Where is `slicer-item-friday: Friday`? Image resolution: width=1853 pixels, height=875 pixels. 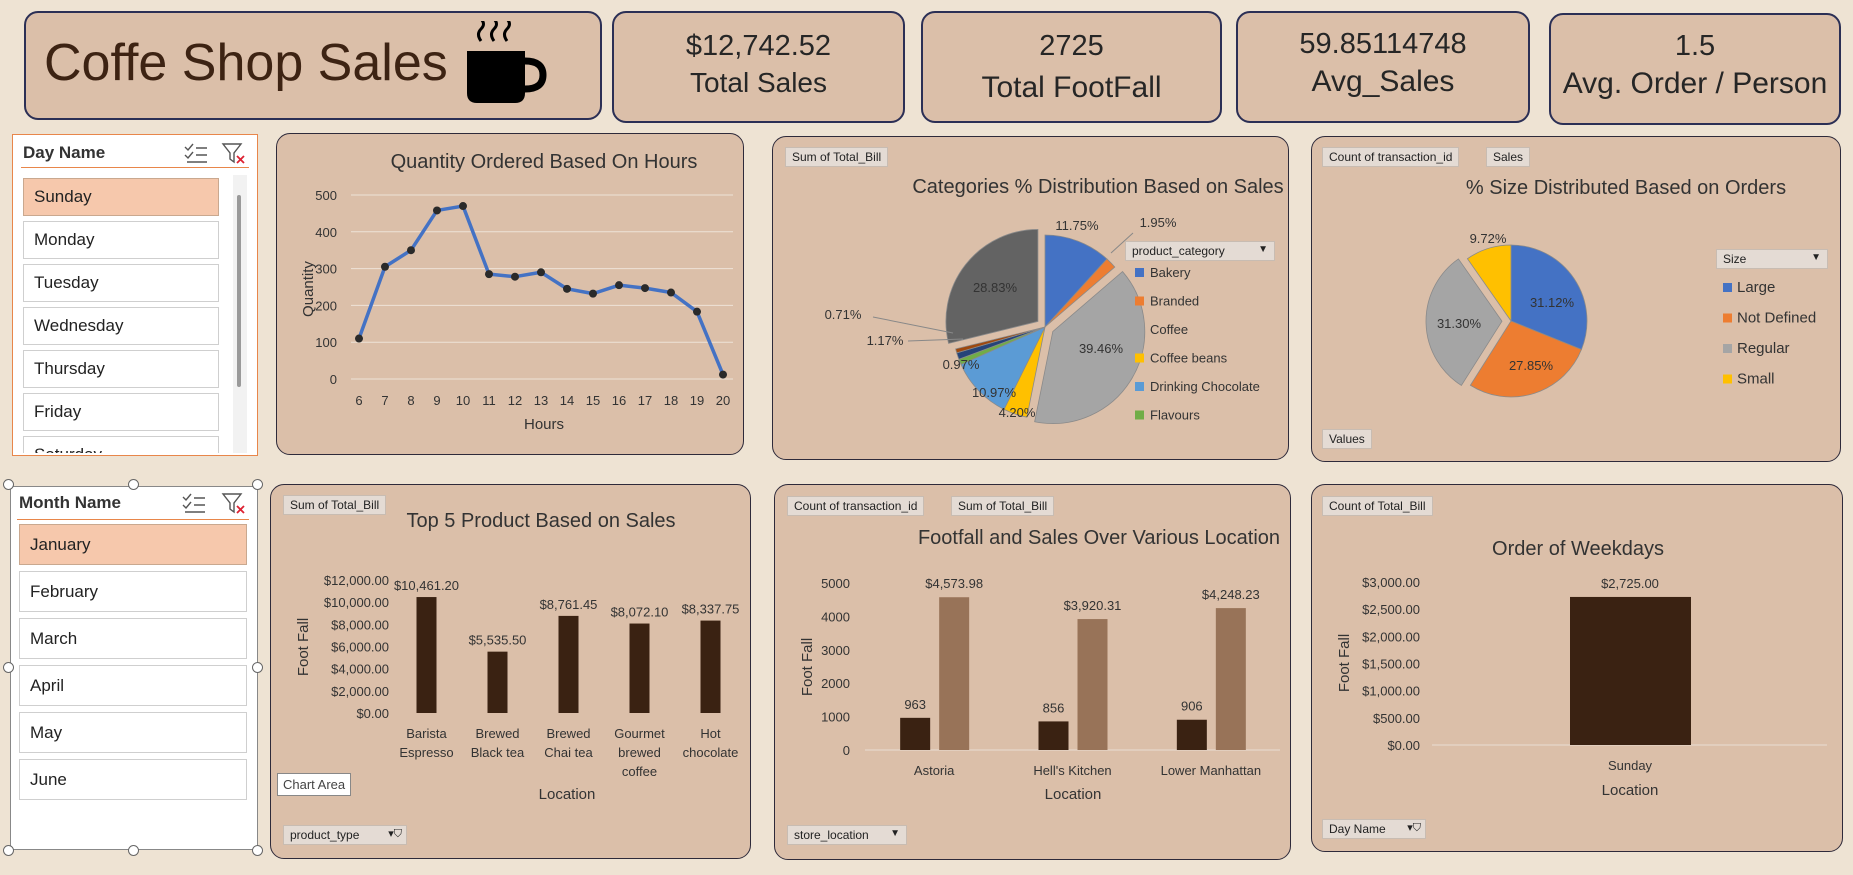 slicer-item-friday: Friday is located at coordinates (121, 412).